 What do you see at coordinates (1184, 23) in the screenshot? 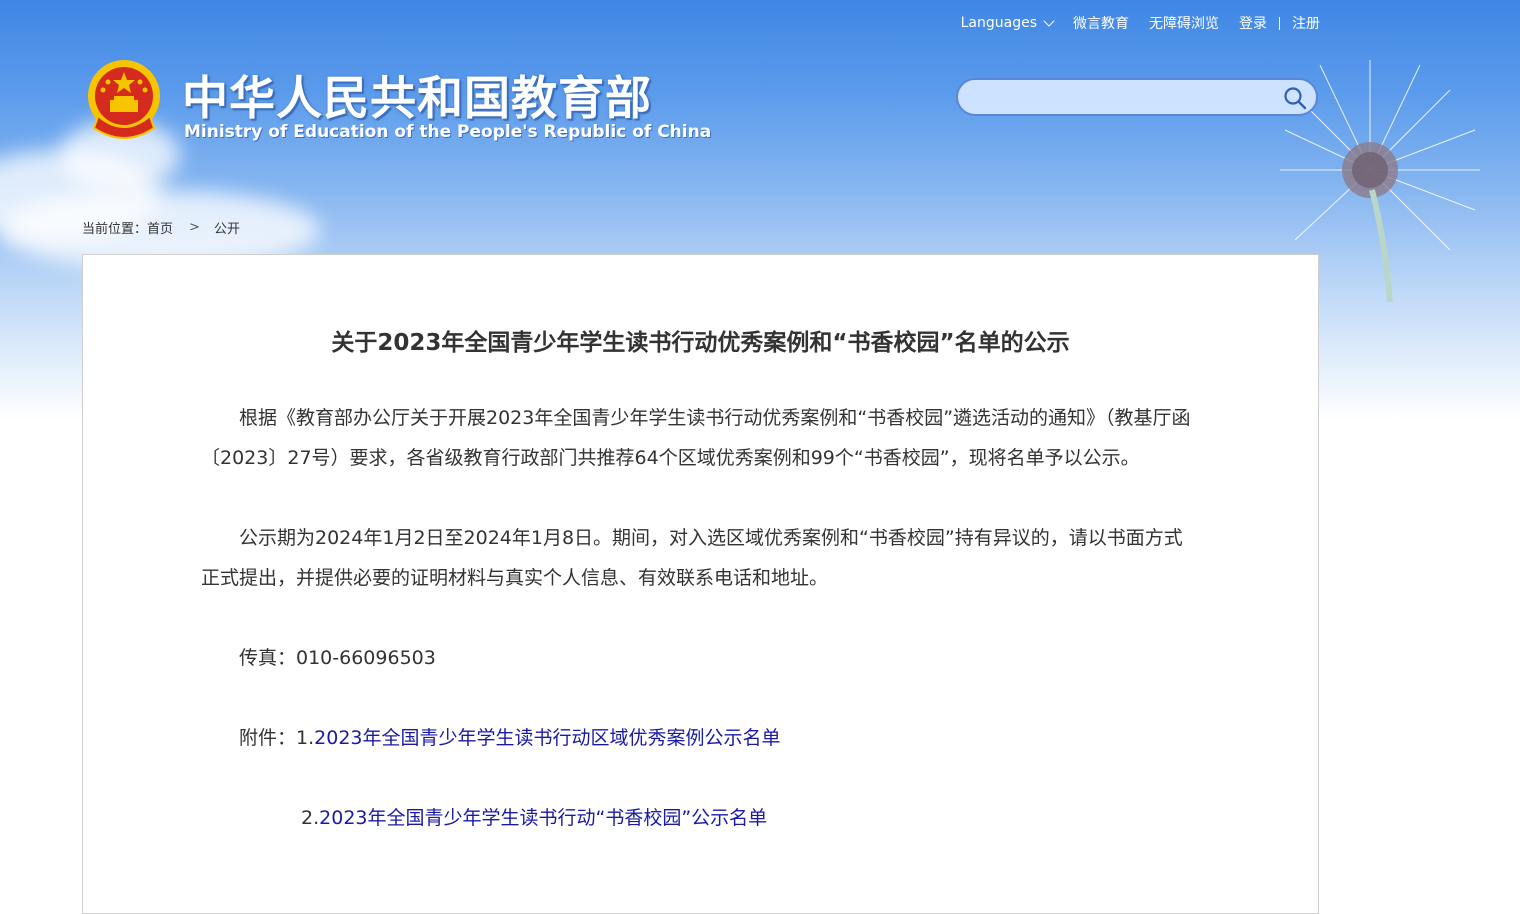
I see `accessible-browse-link: 无障碍浏览` at bounding box center [1184, 23].